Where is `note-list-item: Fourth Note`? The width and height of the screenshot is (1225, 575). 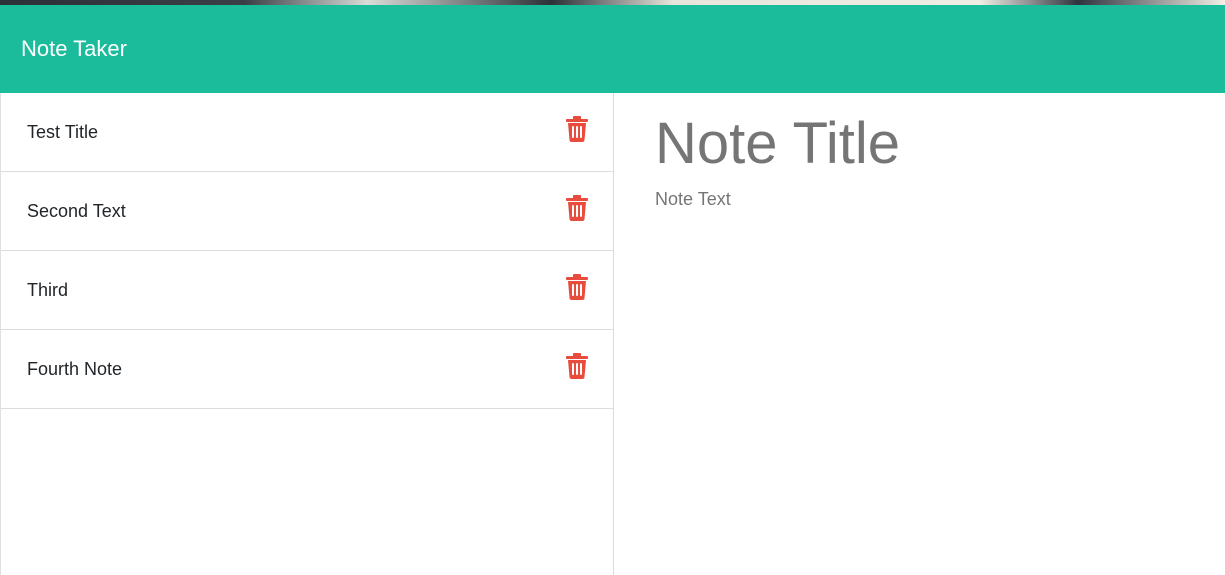
note-list-item: Fourth Note is located at coordinates (307, 369).